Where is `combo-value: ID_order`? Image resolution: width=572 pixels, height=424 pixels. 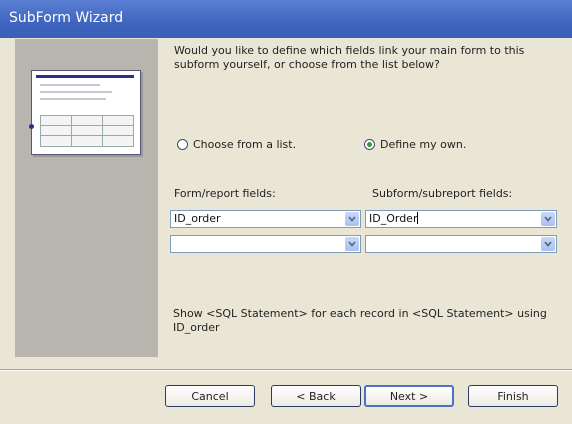
combo-value: ID_order is located at coordinates (197, 218).